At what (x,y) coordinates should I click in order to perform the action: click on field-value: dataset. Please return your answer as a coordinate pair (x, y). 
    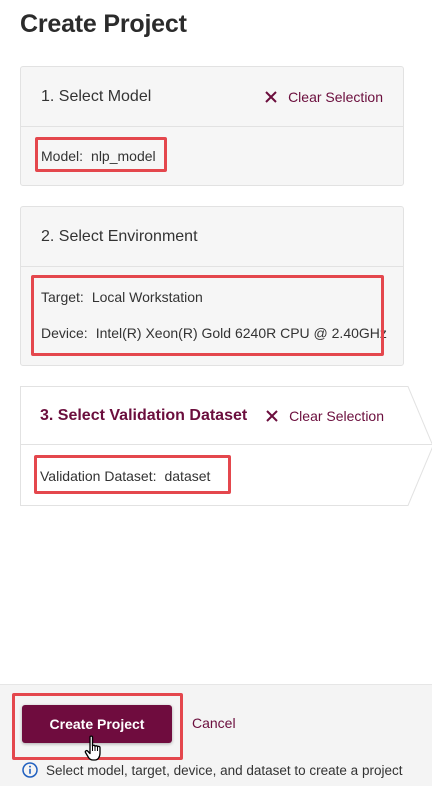
    Looking at the image, I should click on (187, 476).